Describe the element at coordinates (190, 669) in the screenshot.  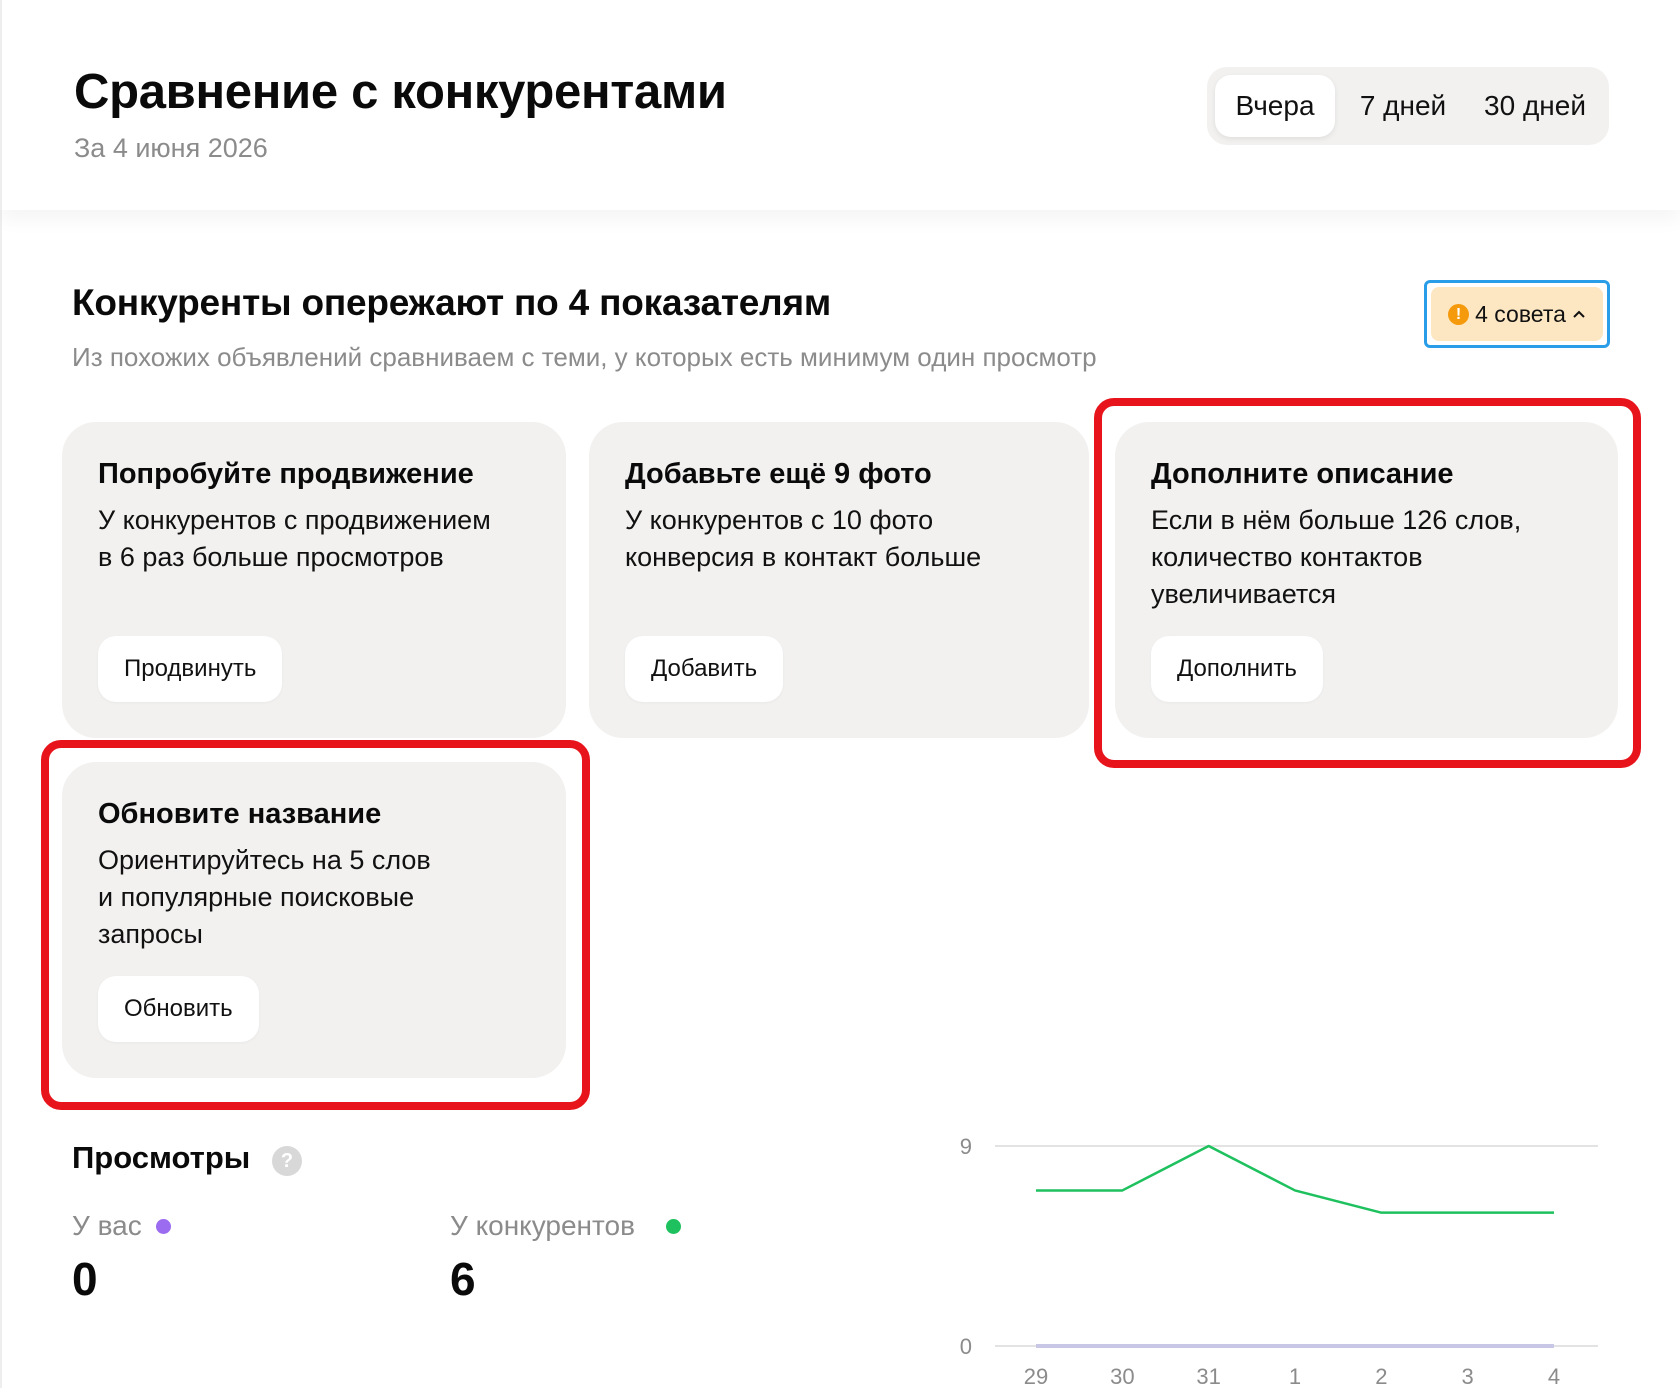
I see `promote-button: Продвинуть` at that location.